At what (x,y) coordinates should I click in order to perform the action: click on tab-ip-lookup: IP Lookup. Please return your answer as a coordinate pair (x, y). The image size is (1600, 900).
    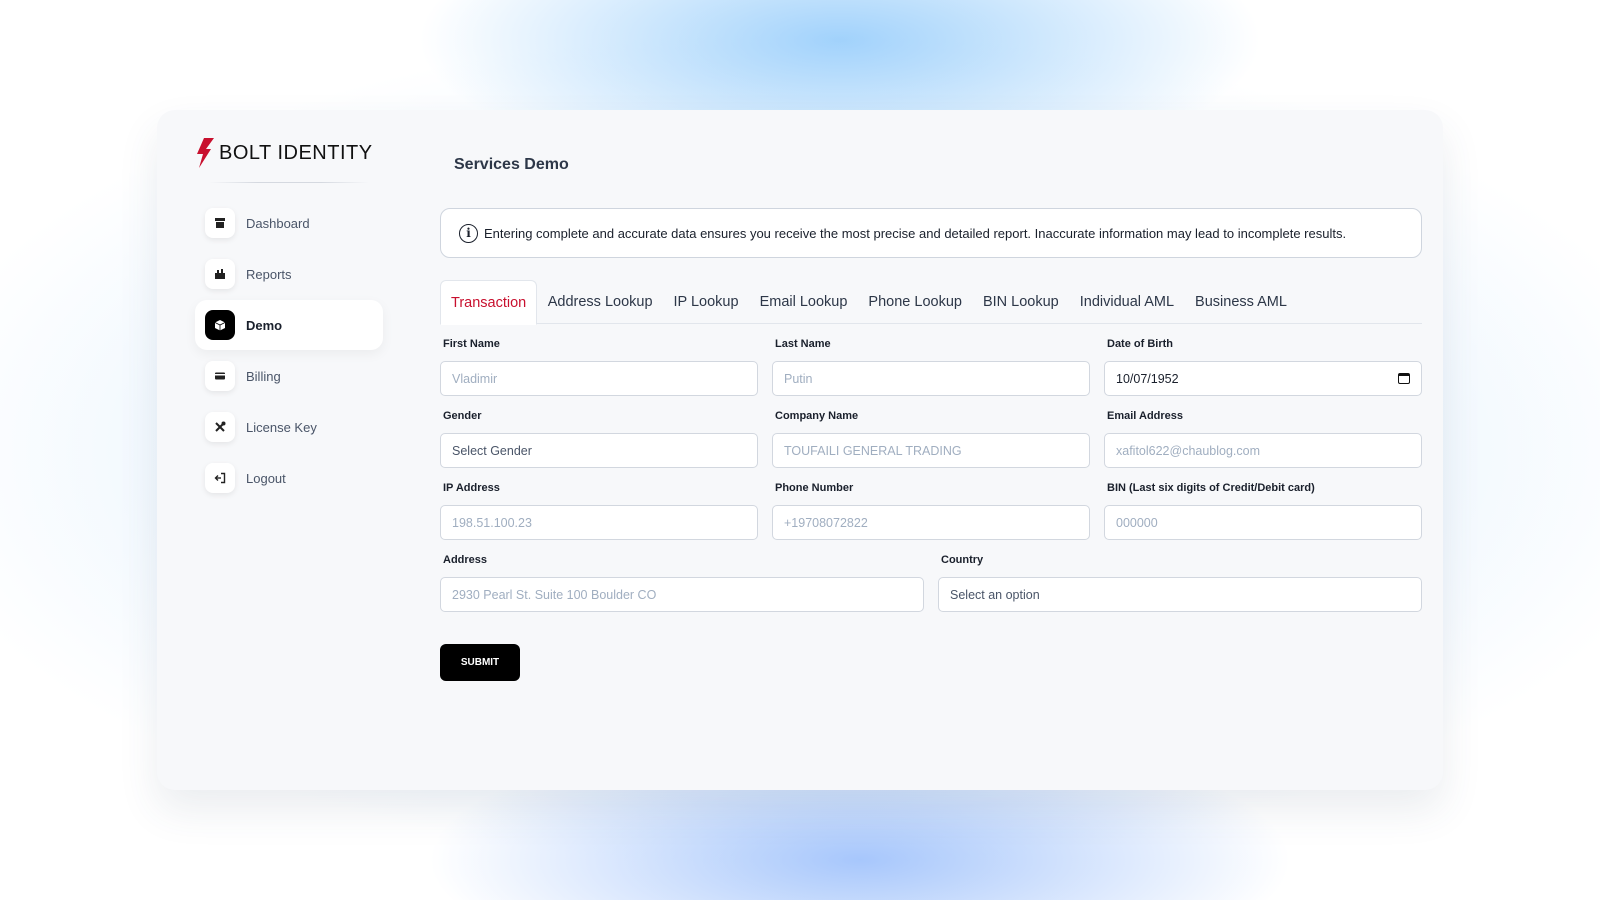
    Looking at the image, I should click on (706, 302).